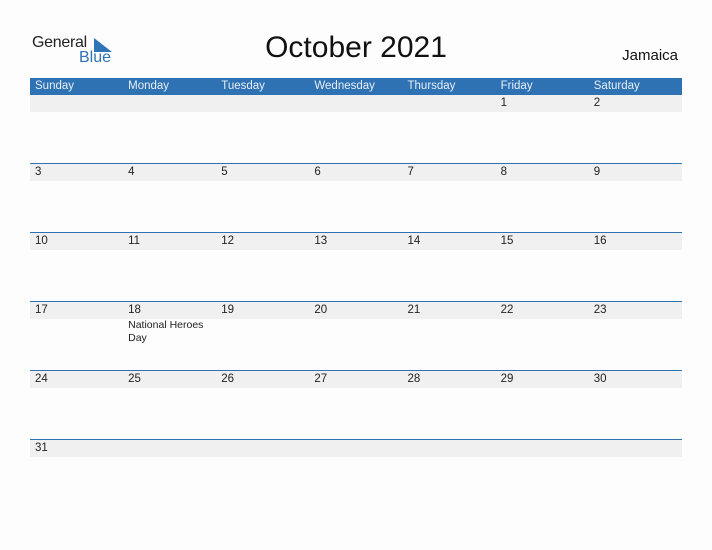  I want to click on day-number: 27, so click(321, 379).